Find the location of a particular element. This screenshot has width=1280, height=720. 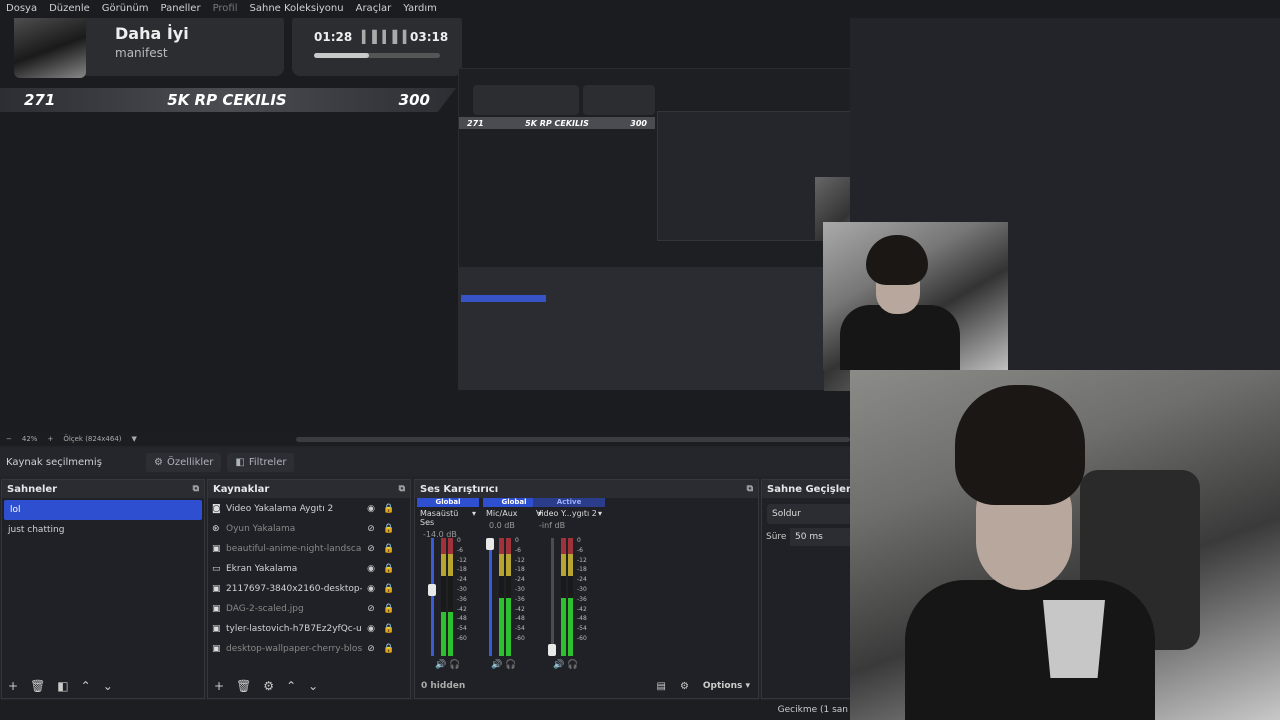

scene-list: lol just chatting is located at coordinates (103, 586).